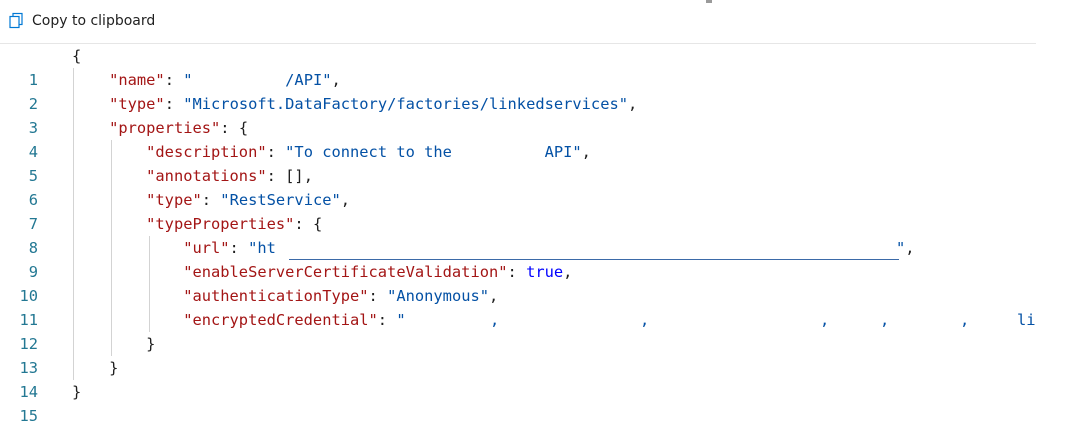 This screenshot has height=435, width=1082. What do you see at coordinates (280, 320) in the screenshot?
I see `json-key: "encryptedCredential"` at bounding box center [280, 320].